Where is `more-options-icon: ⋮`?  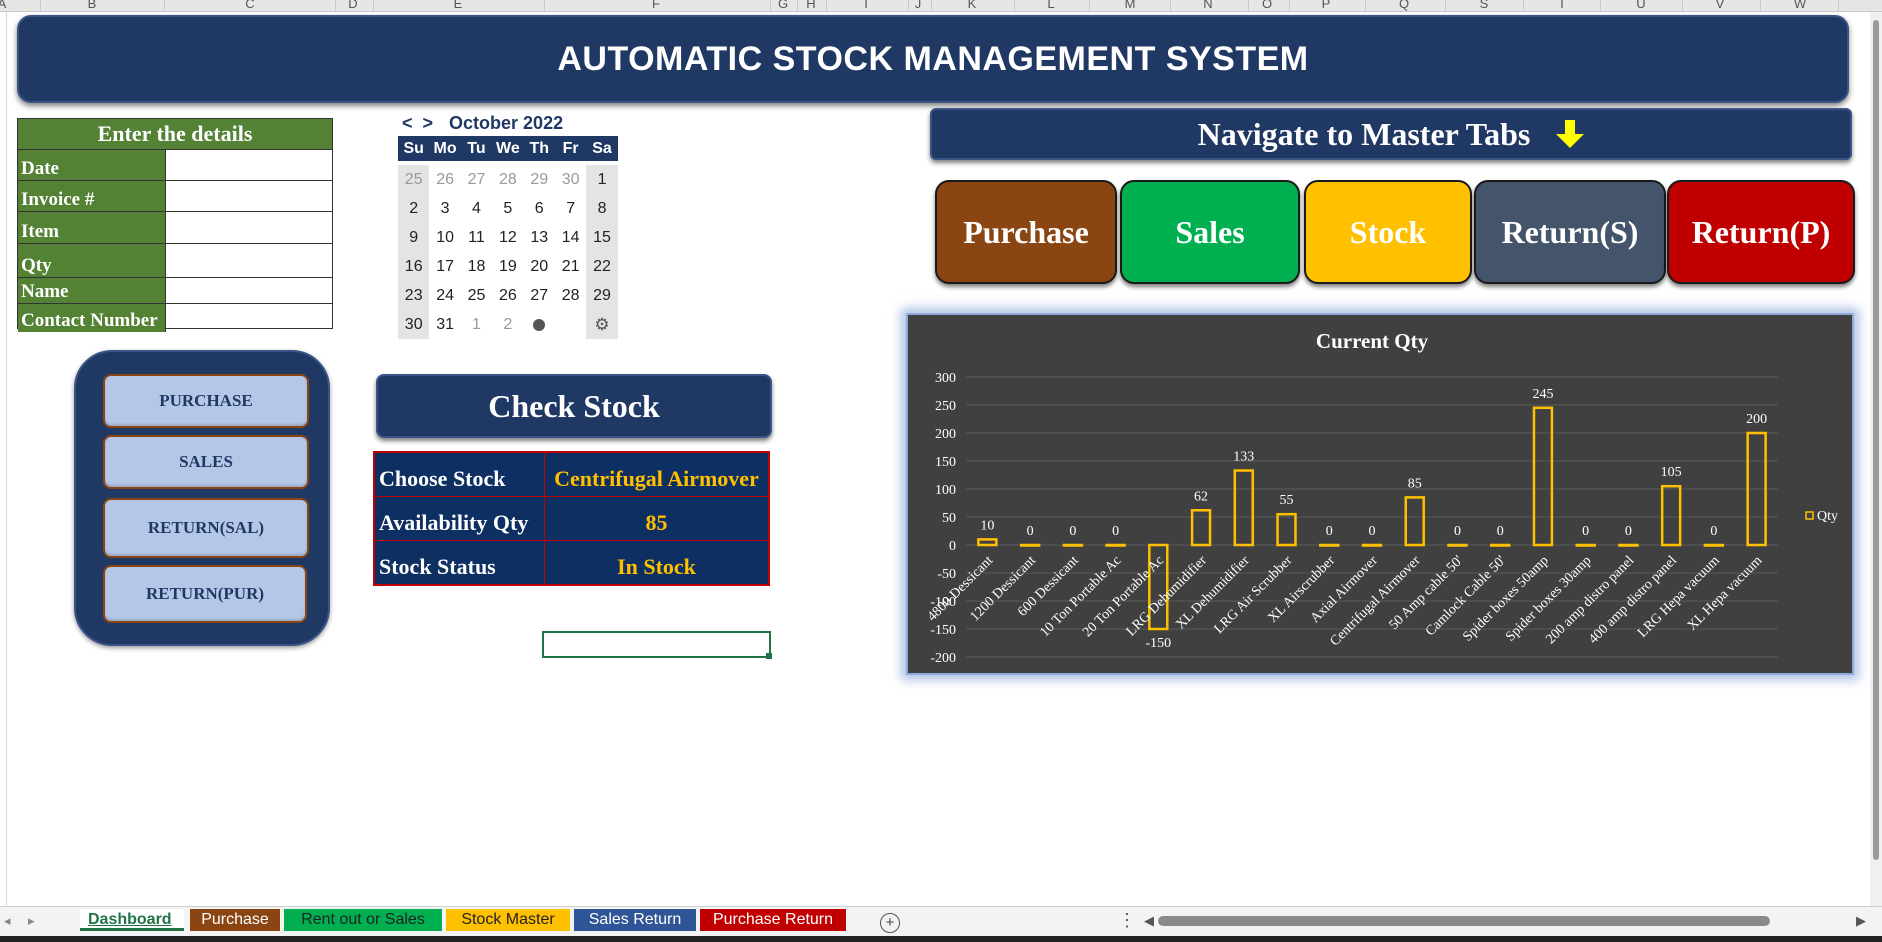 more-options-icon: ⋮ is located at coordinates (1127, 920).